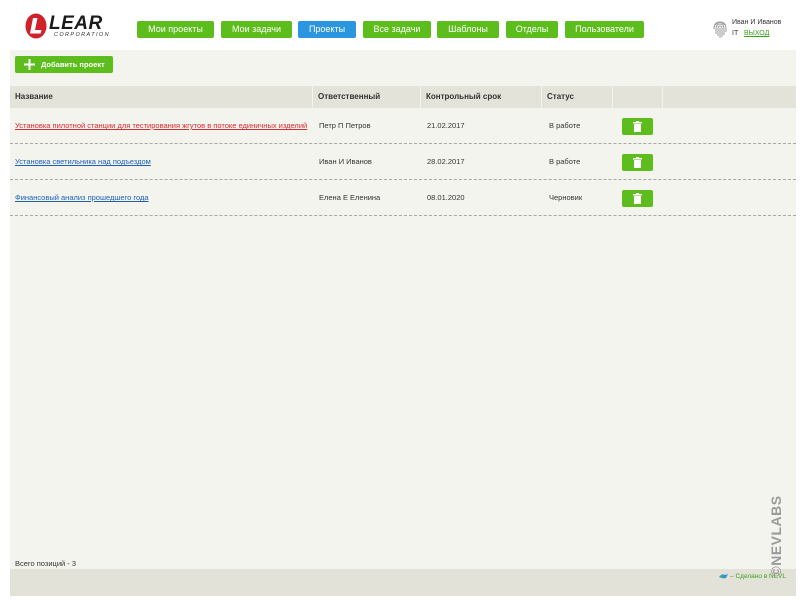 Image resolution: width=805 pixels, height=606 pixels. I want to click on nav-my-projects: Мои проекты, so click(175, 29).